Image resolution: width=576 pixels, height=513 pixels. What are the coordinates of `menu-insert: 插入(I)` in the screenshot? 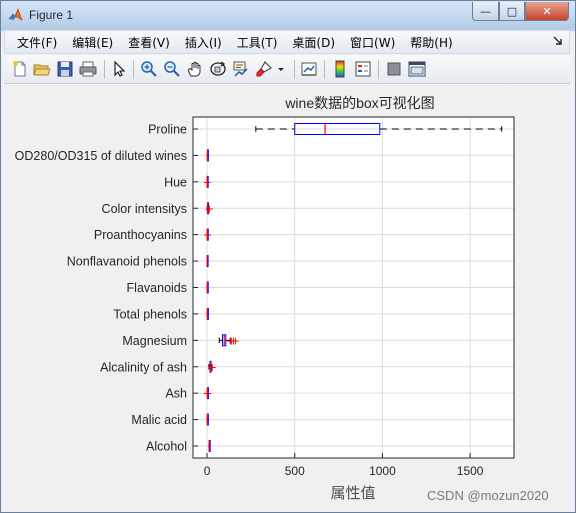 It's located at (203, 42).